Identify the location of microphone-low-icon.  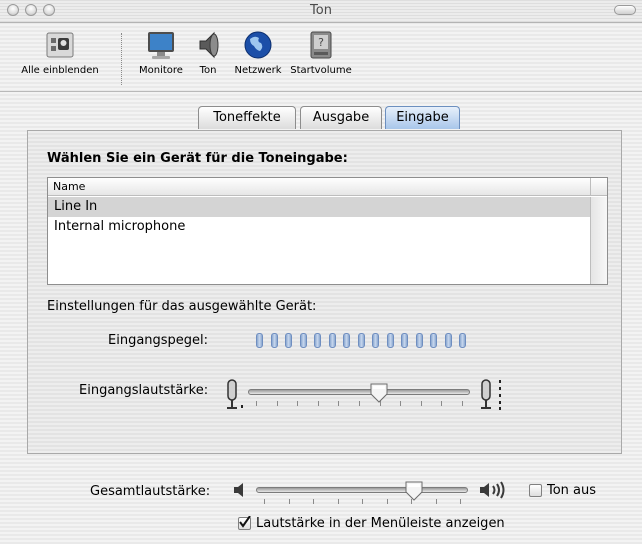
(235, 398).